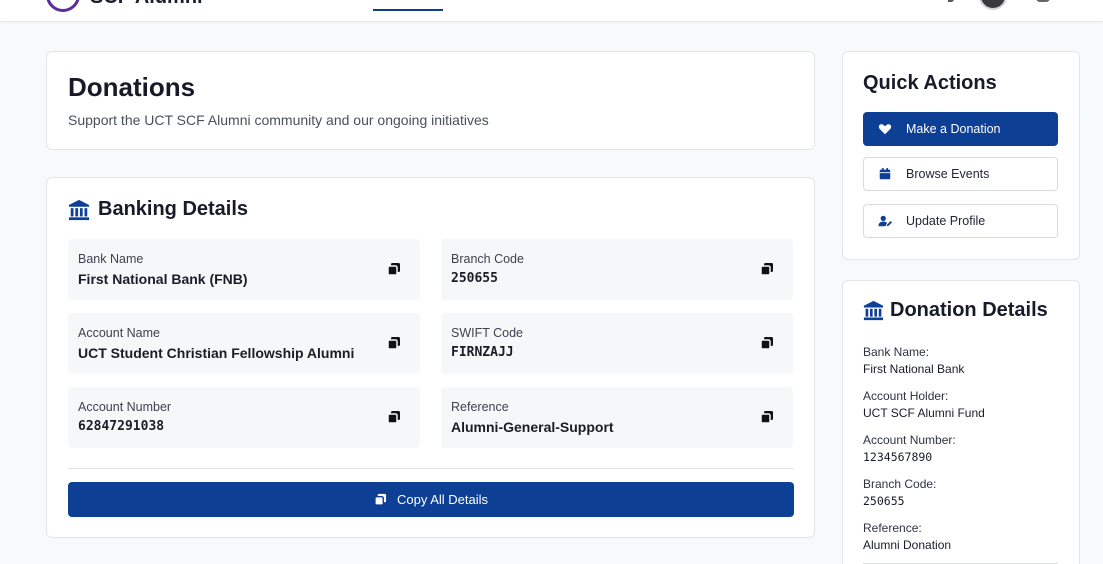 Image resolution: width=1103 pixels, height=564 pixels. Describe the element at coordinates (909, 440) in the screenshot. I see `dd-label: Account Number:` at that location.